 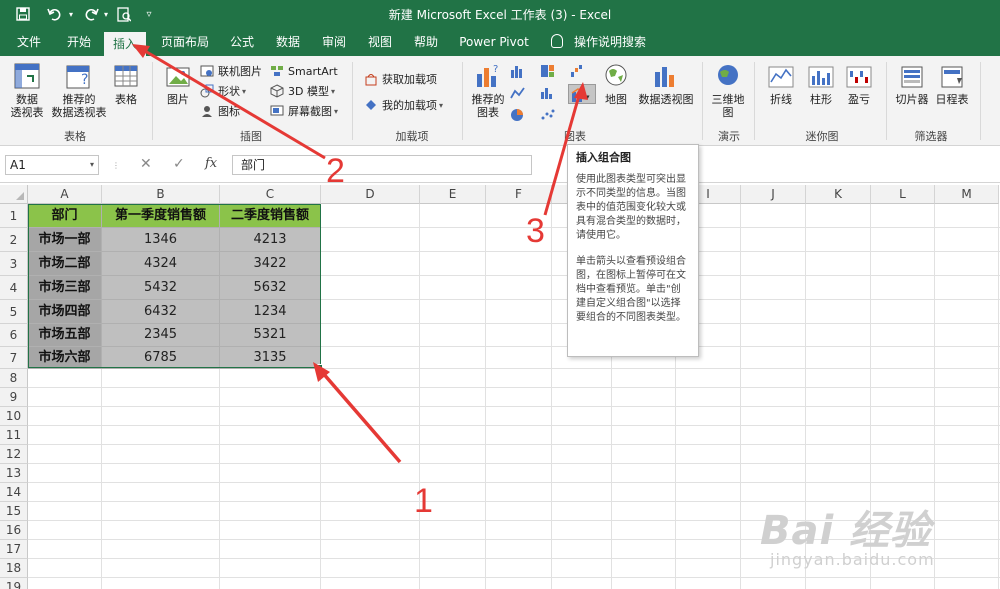 What do you see at coordinates (229, 102) in the screenshot?
I see `arrow-to-insert-tab` at bounding box center [229, 102].